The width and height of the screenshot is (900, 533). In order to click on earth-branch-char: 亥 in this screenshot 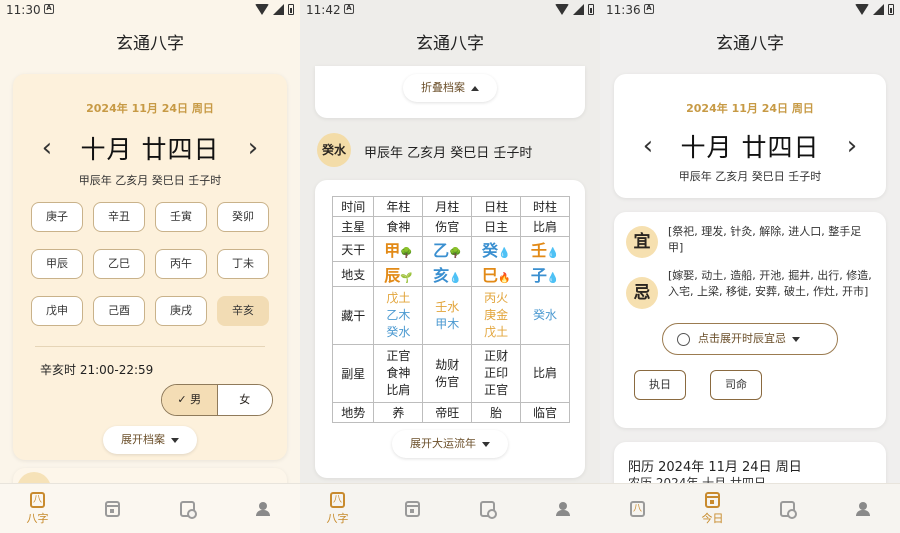, I will do `click(441, 275)`.